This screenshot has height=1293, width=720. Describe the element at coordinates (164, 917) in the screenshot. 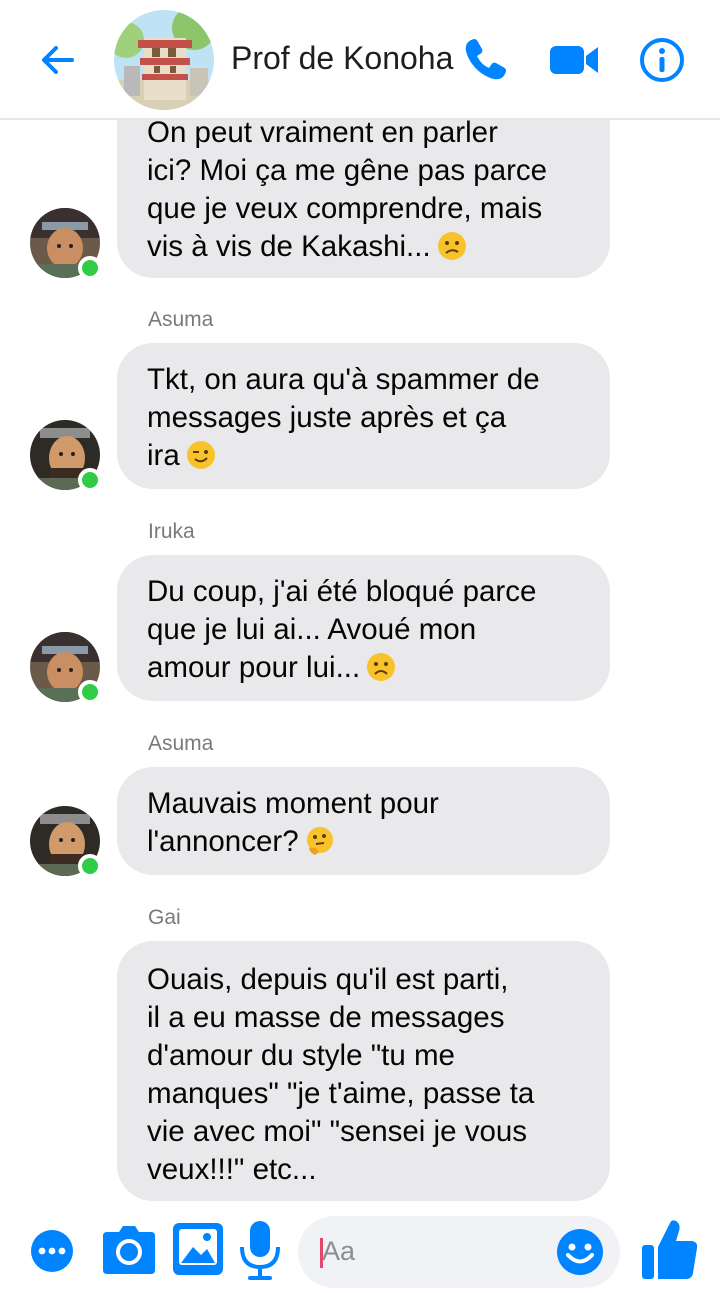

I see `sender-name: Gai` at that location.